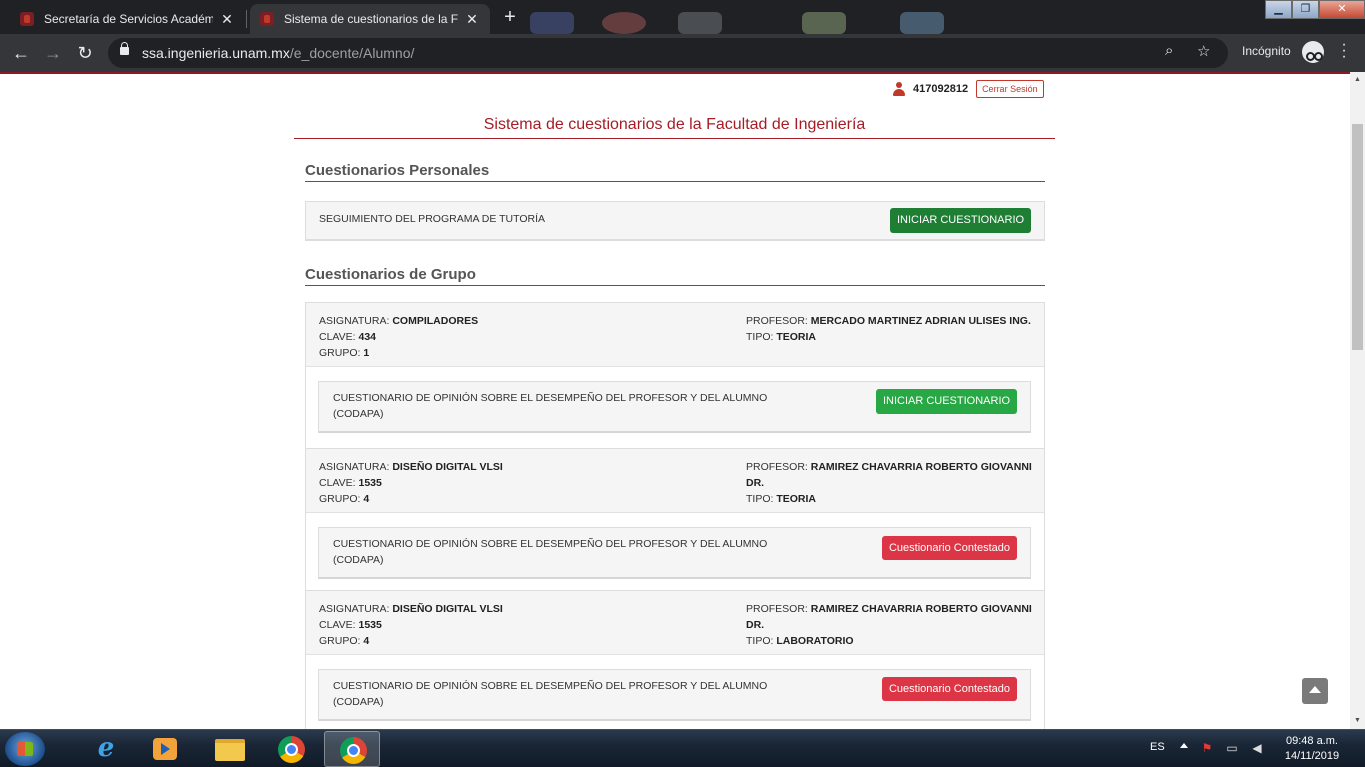  What do you see at coordinates (1169, 50) in the screenshot?
I see `zoom-icon: ⌕` at bounding box center [1169, 50].